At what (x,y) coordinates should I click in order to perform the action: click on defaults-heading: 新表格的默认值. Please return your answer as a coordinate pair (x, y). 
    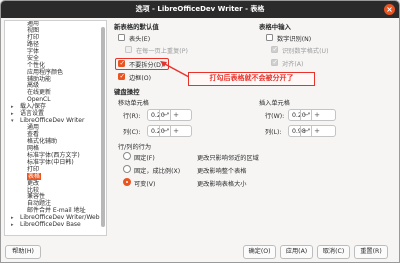
    Looking at the image, I should click on (136, 27).